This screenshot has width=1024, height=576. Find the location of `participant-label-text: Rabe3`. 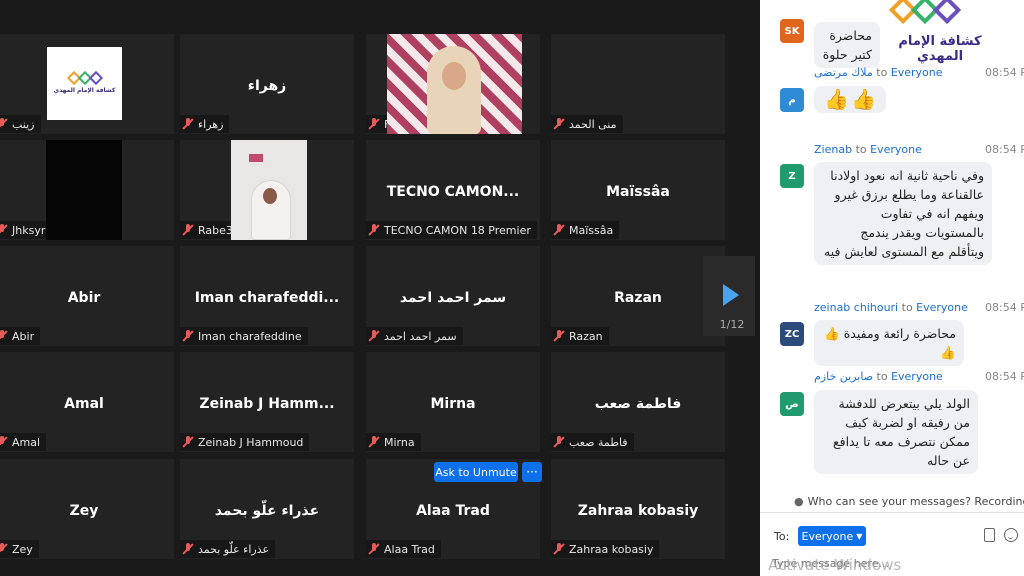

participant-label-text: Rabe3 is located at coordinates (215, 230).